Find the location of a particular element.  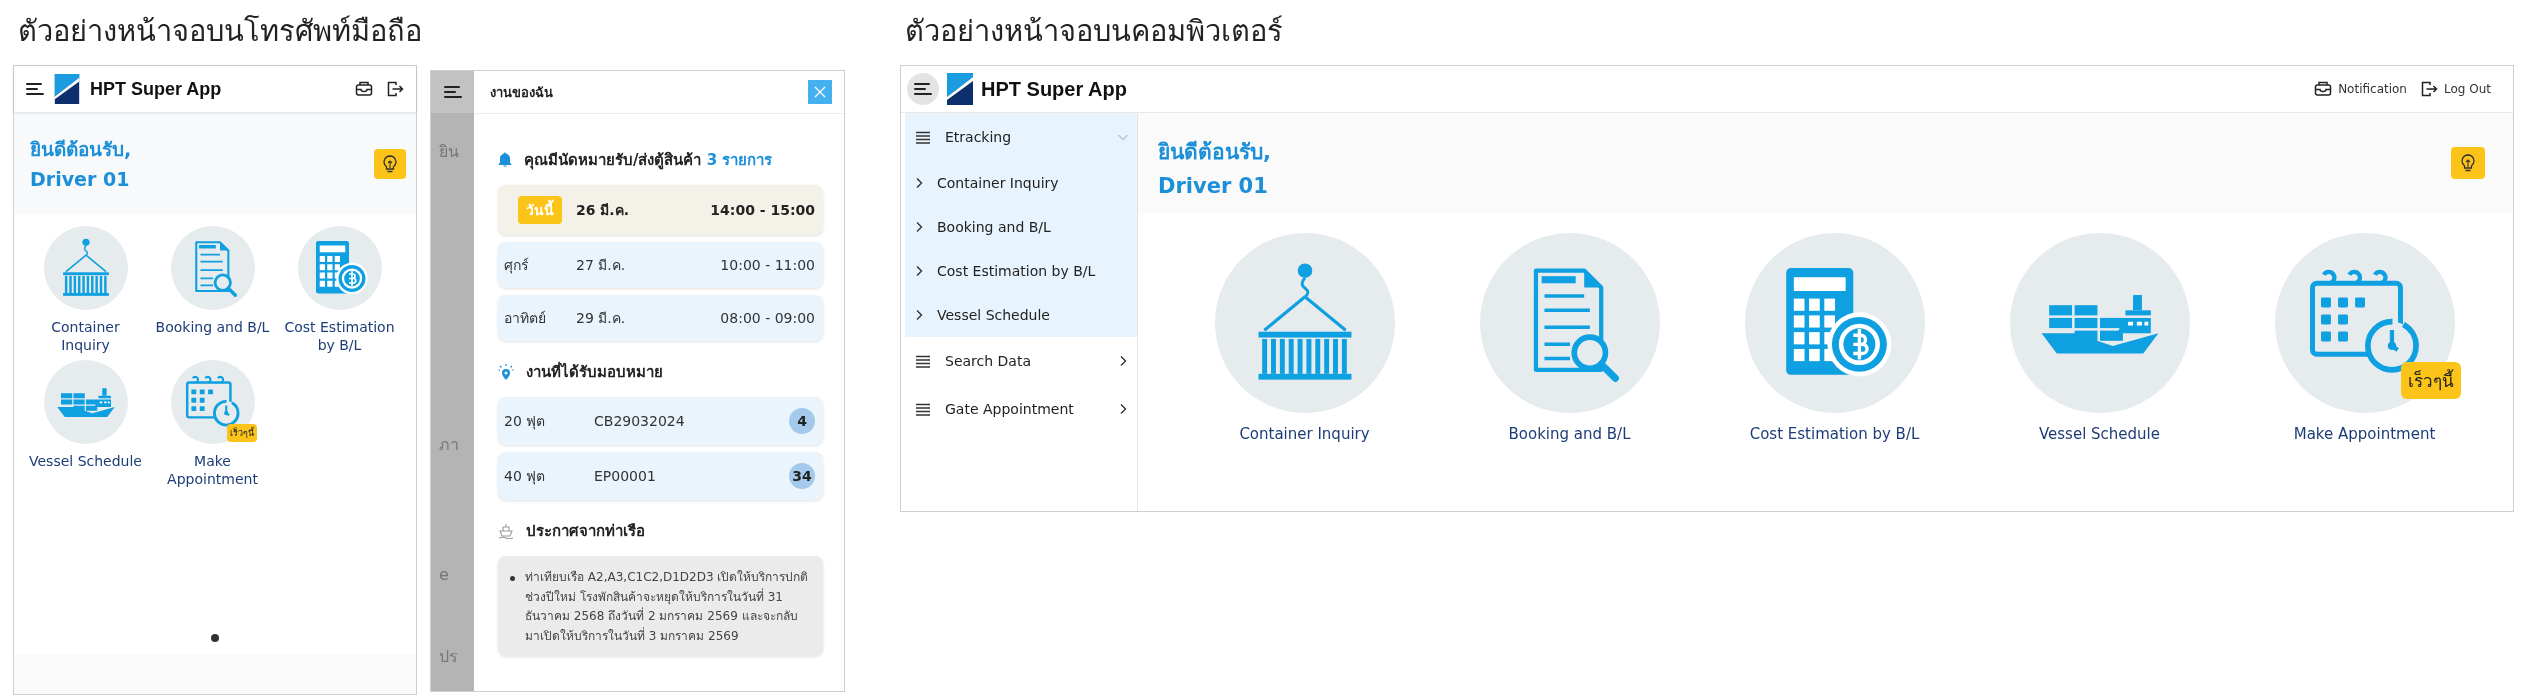

announcement-text: ท่าเทียบเรือ A2,A3,C1C2,D1D2D3 เปิดให้บริการปกติช่วงปีใหม่ โรงพักสินค้าจะหยุดให้บริการในวันที่ 31 ธันวาคม 2568 ถึงวันที่ 2 มกราคม 2569 และจะกลับมาเปิดให้บริการในวันที่ 3 มกราคม 2569 is located at coordinates (667, 607).